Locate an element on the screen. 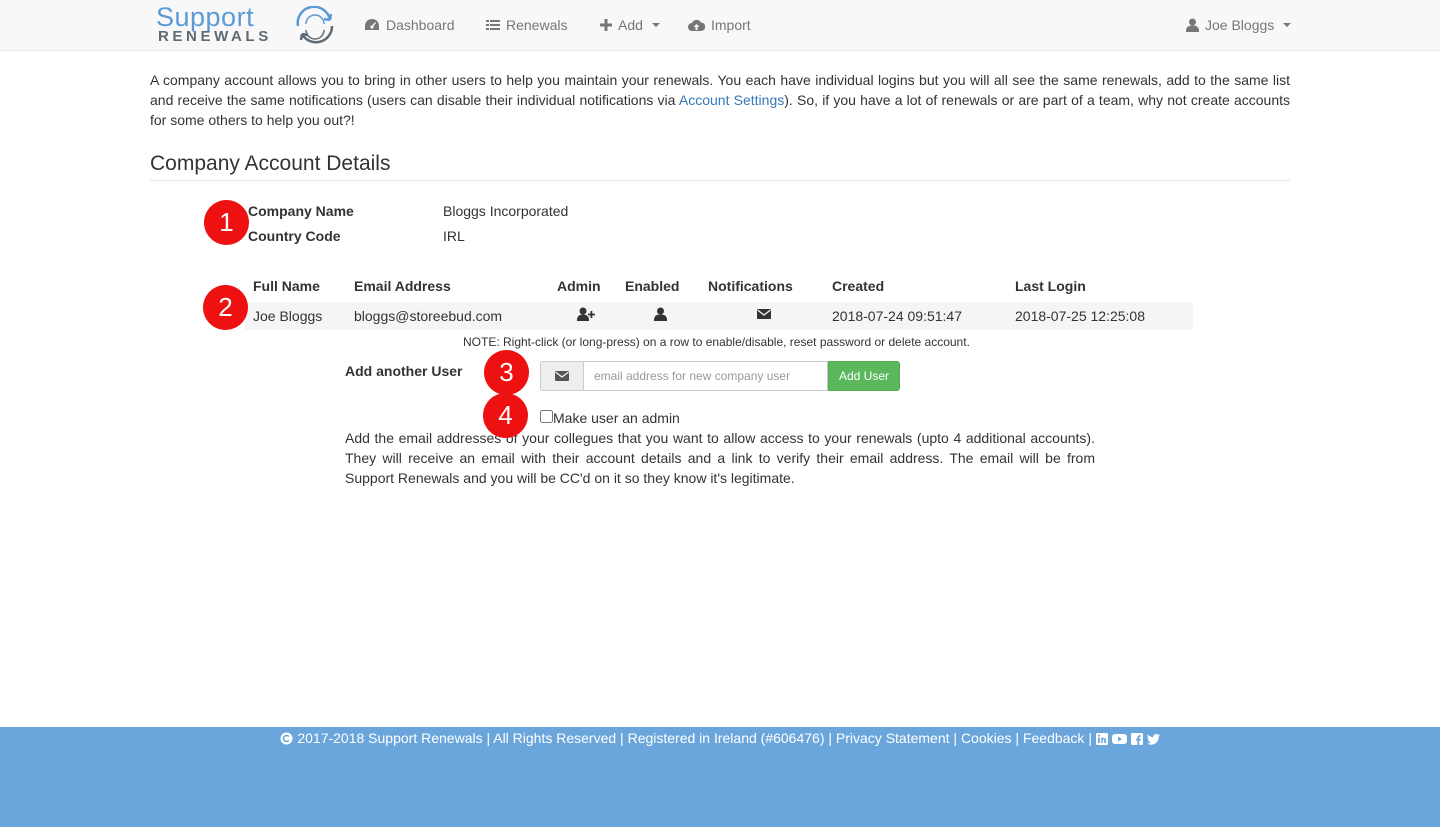 The width and height of the screenshot is (1440, 827). add-user-label: Add another User is located at coordinates (404, 371).